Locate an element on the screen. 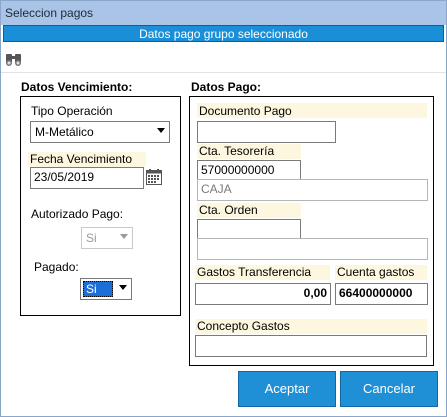 This screenshot has width=447, height=417. toolbar-separator is located at coordinates (223, 72).